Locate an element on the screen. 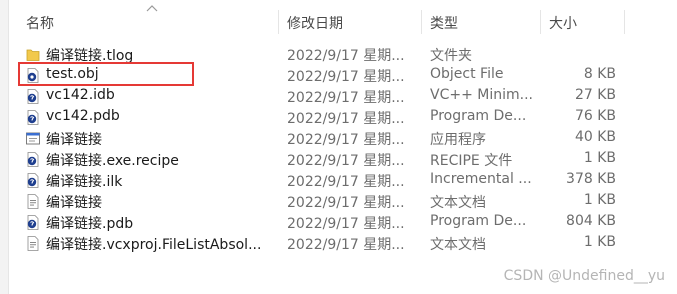  file-name: 编译链接.exe.recipe is located at coordinates (112, 161).